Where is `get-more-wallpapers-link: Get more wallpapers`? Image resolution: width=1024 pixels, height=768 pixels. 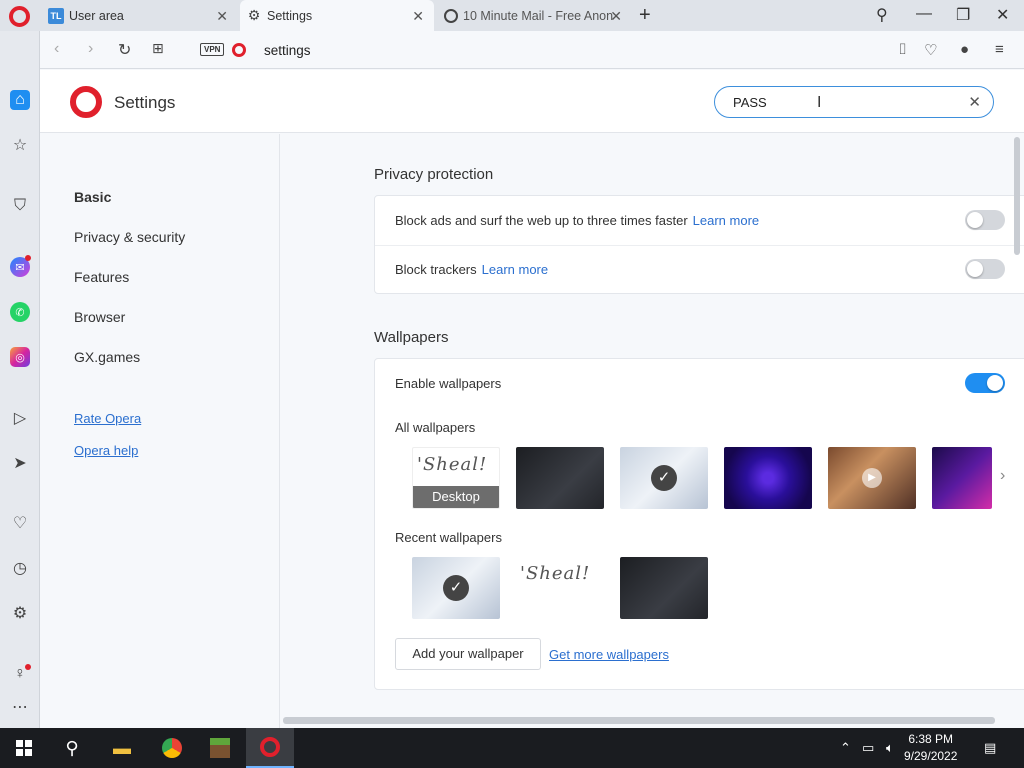 get-more-wallpapers-link: Get more wallpapers is located at coordinates (609, 654).